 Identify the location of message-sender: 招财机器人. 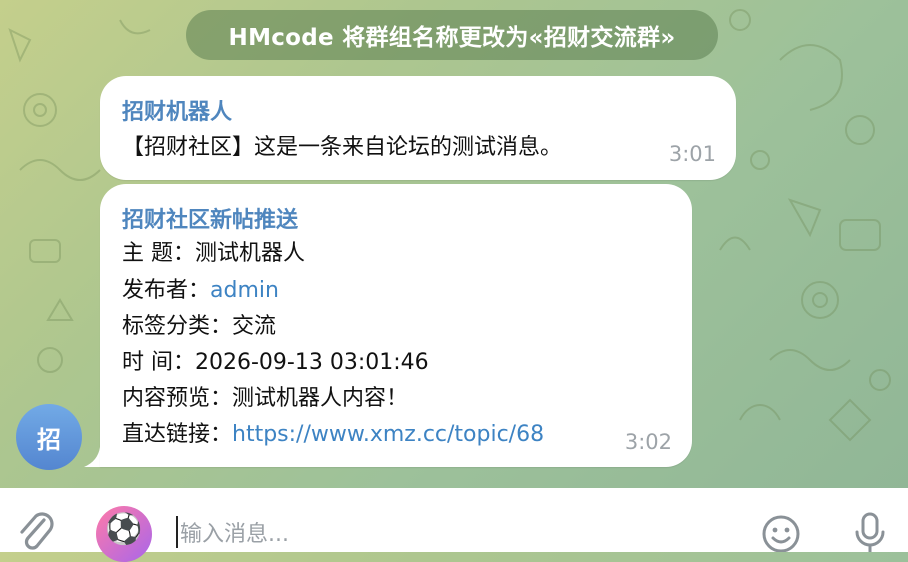
(177, 110).